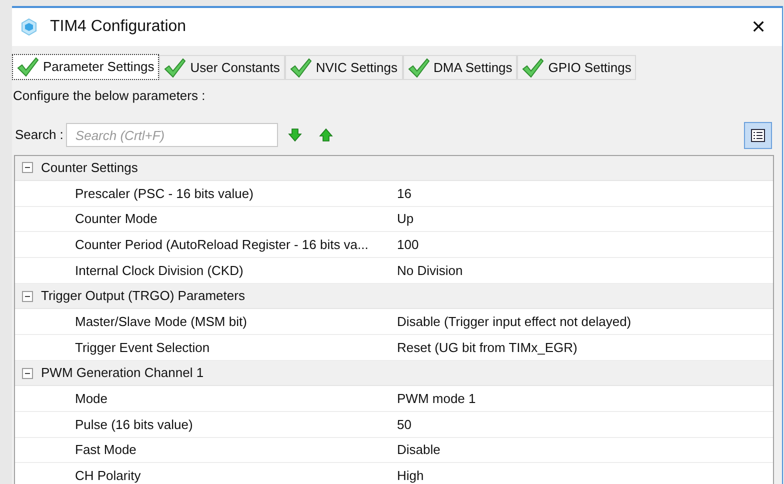  What do you see at coordinates (118, 27) in the screenshot?
I see `window-title: TIM4 Configuration` at bounding box center [118, 27].